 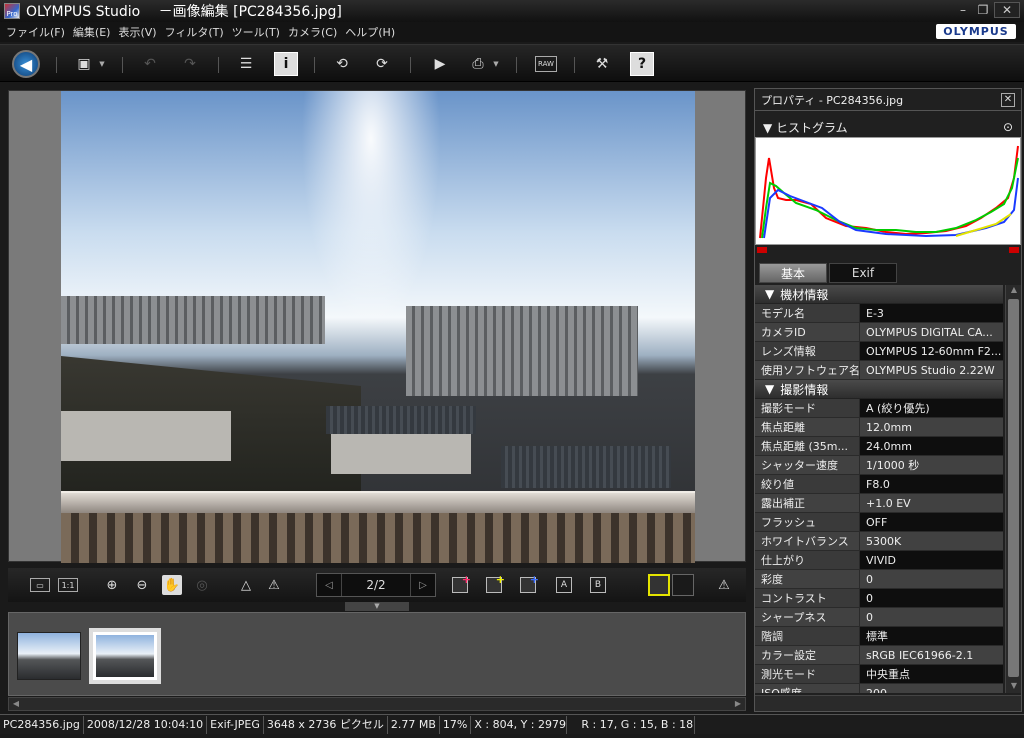 I want to click on highlight-warning-icon: △, so click(x=246, y=585).